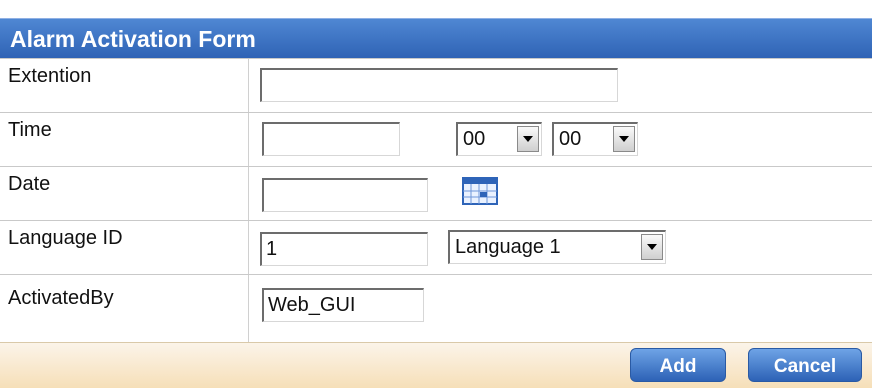 The width and height of the screenshot is (872, 388). Describe the element at coordinates (345, 195) in the screenshot. I see `date-input` at that location.